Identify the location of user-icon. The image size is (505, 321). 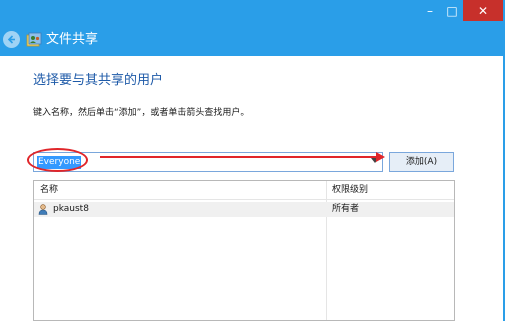
(43, 209).